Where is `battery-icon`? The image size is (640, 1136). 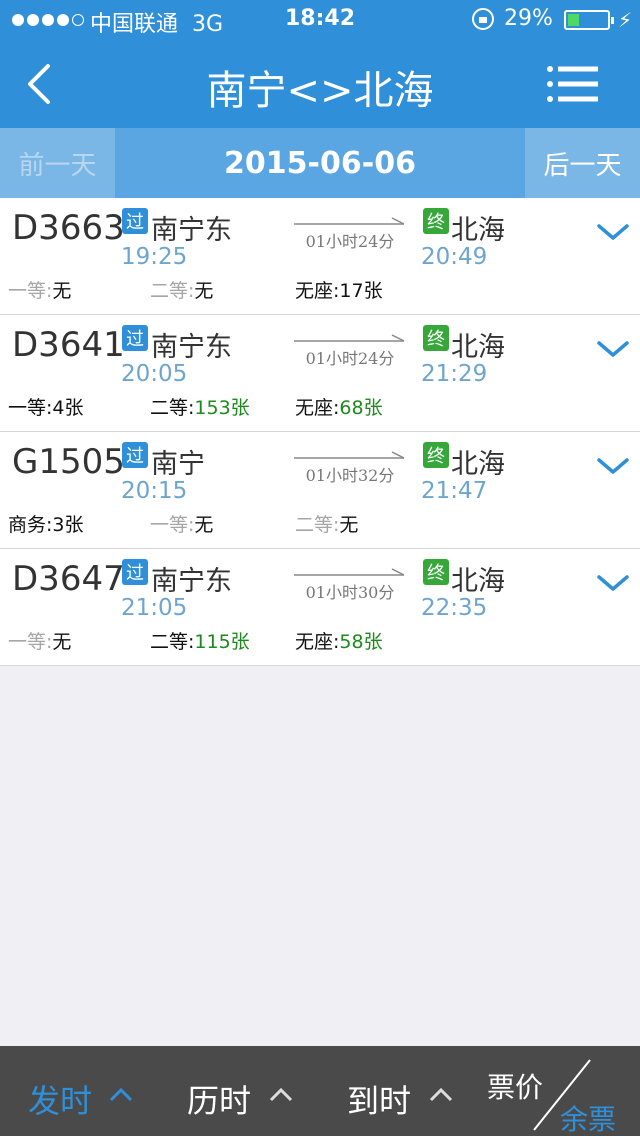
battery-icon is located at coordinates (589, 20).